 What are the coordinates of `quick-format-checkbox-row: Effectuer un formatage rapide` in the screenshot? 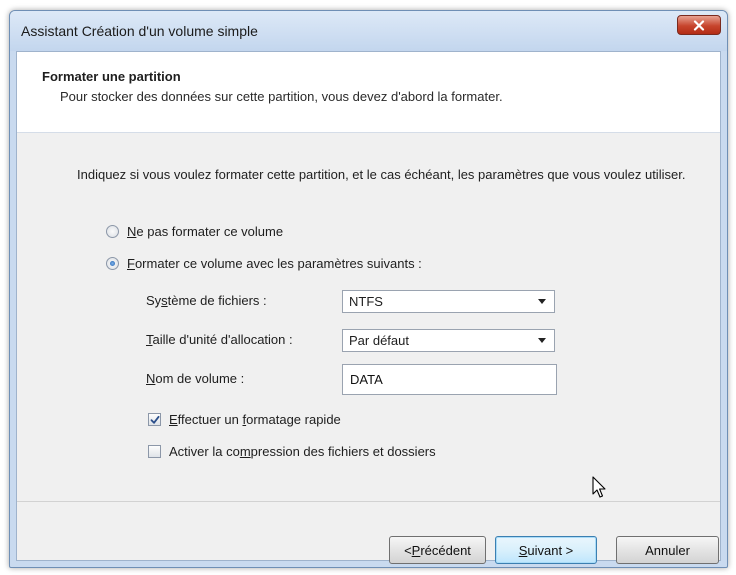 It's located at (244, 419).